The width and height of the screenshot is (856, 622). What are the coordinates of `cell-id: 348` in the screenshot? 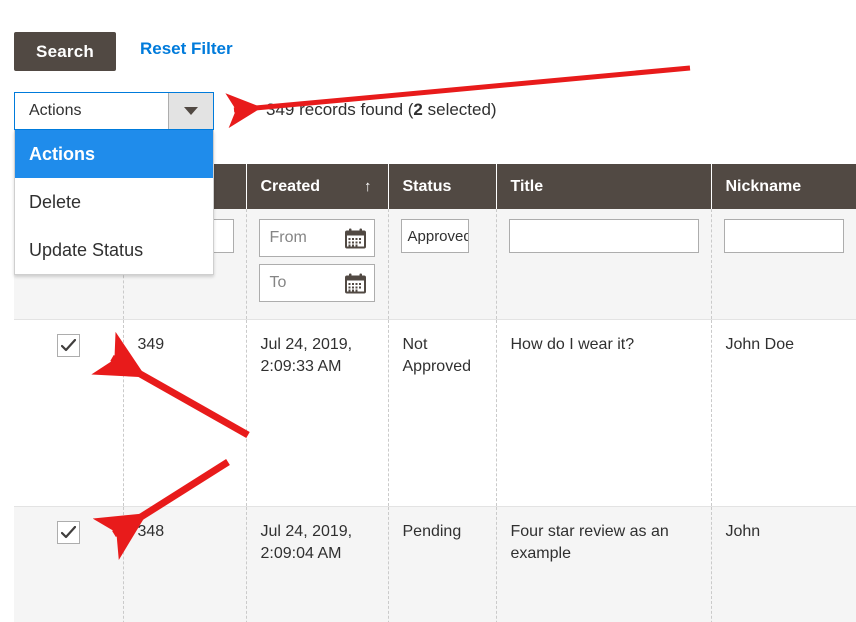 It's located at (185, 564).